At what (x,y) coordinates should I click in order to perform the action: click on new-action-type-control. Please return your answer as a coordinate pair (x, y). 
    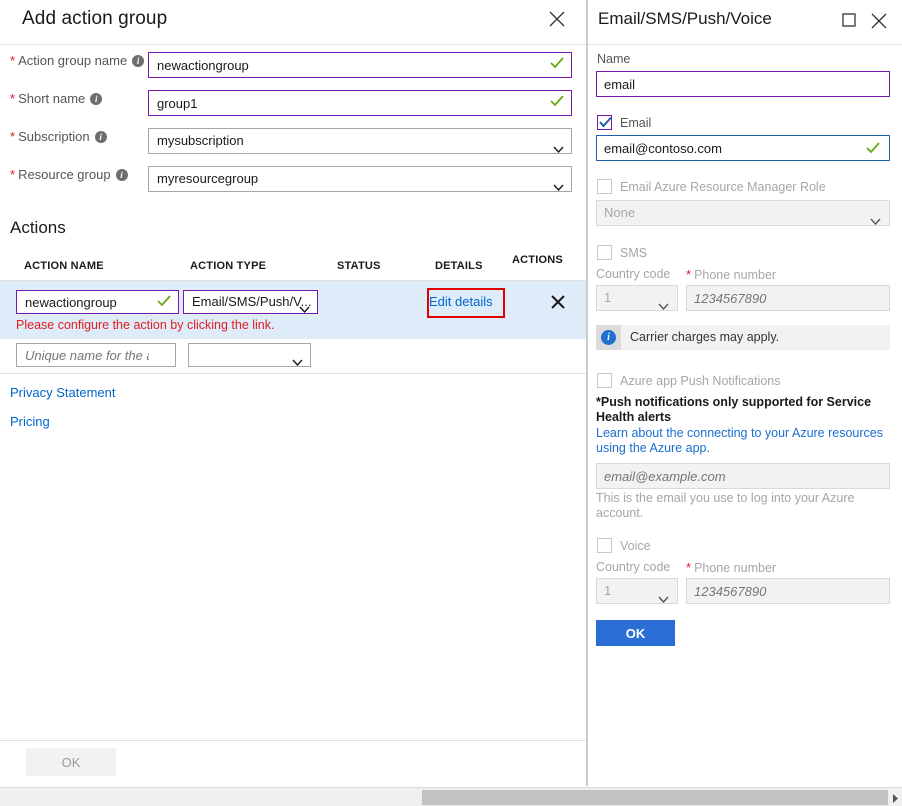
    Looking at the image, I should click on (249, 355).